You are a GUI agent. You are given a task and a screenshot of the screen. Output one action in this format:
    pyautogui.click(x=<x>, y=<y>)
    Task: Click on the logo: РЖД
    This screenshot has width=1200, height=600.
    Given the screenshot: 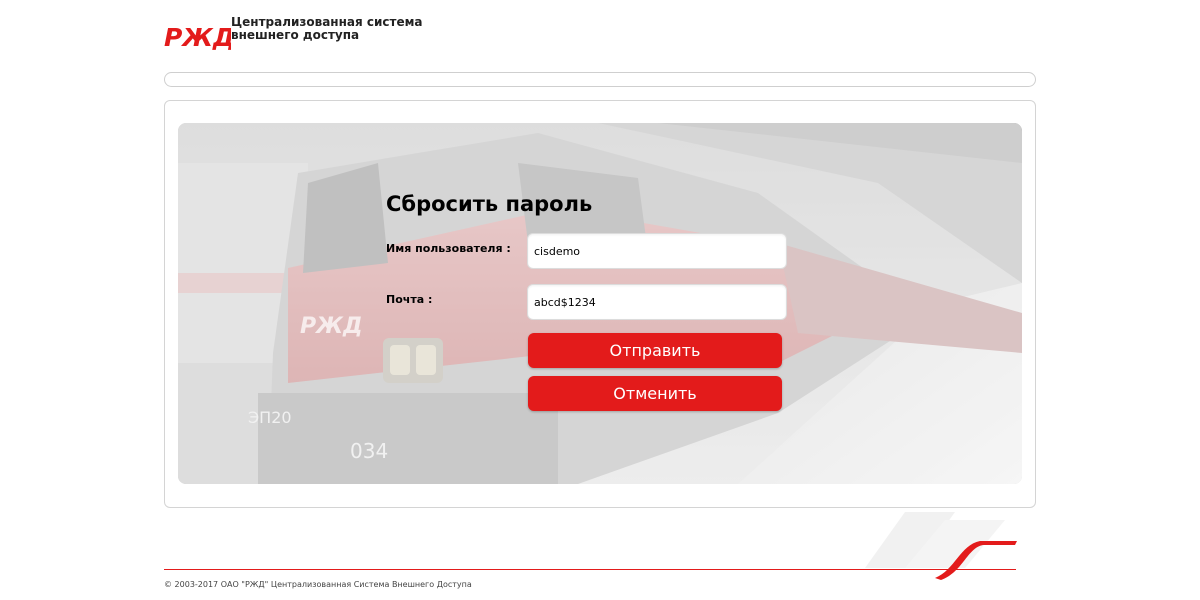 What is the action you would take?
    pyautogui.click(x=199, y=37)
    